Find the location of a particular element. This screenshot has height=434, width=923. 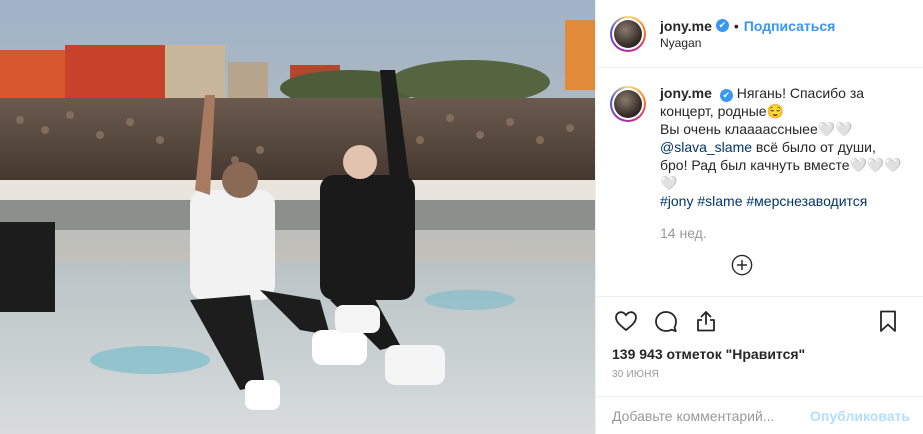

post-header: jony.me ✔ • Подписаться Nyagan is located at coordinates (759, 34).